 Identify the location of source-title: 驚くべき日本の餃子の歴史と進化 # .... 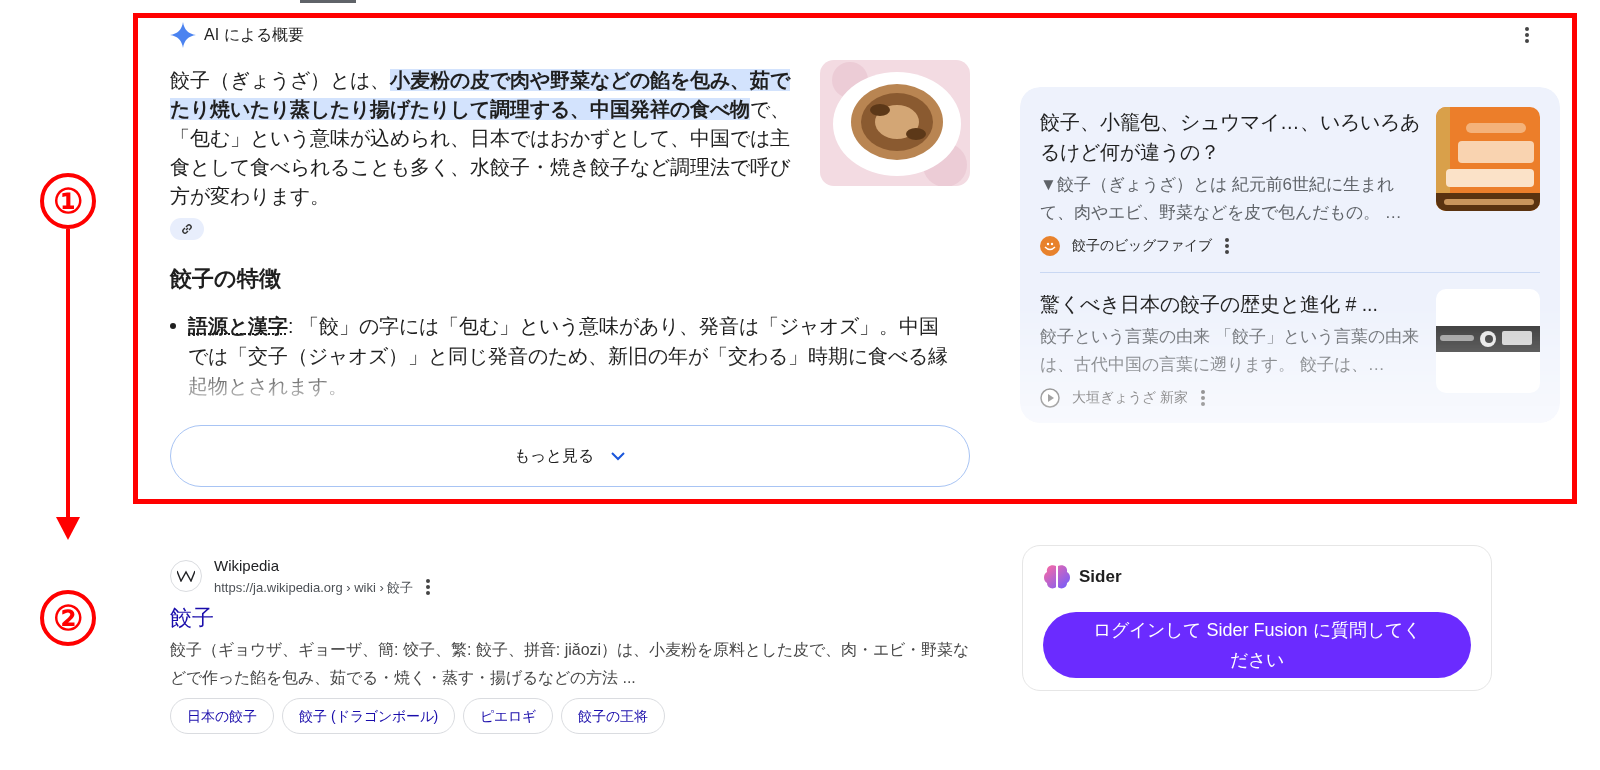
(1231, 304).